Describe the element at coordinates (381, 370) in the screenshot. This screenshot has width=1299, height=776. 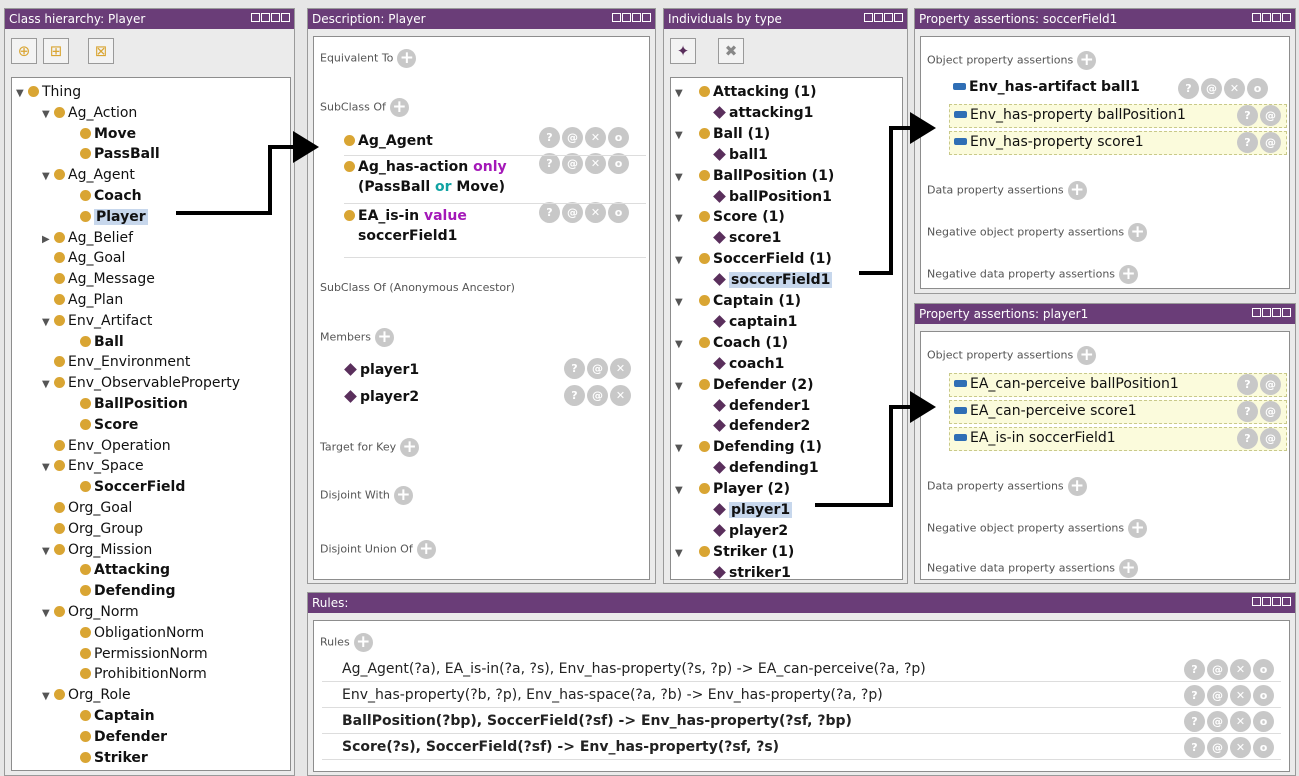
I see `member-item: player1` at that location.